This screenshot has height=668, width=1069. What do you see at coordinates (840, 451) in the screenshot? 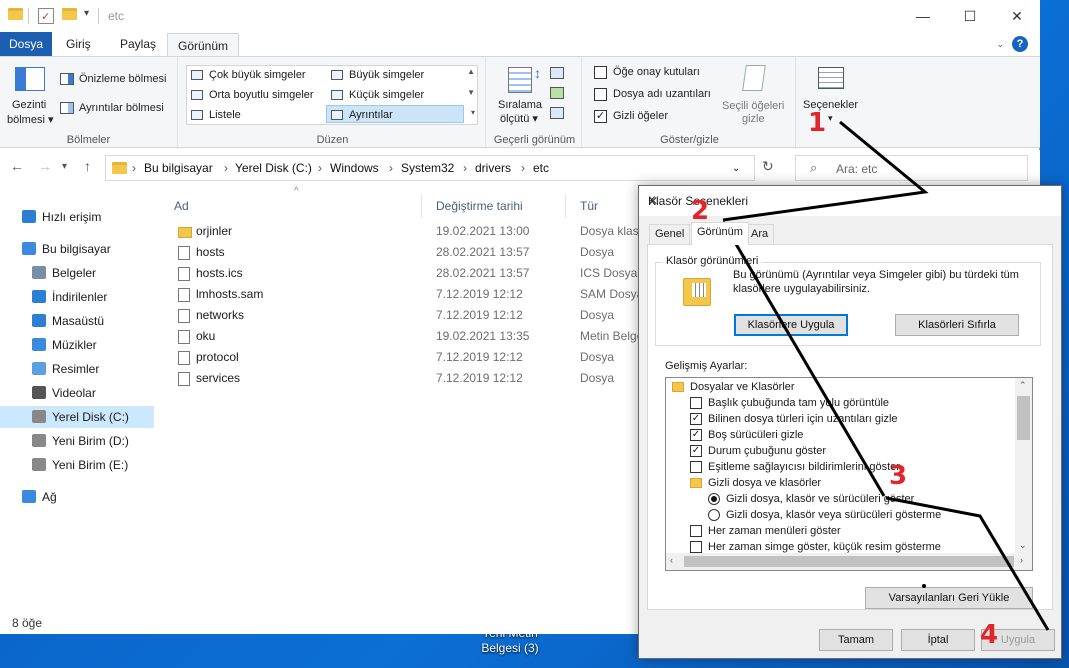
I see `settings-list-item: ✓ Durum çubuğunu göster` at bounding box center [840, 451].